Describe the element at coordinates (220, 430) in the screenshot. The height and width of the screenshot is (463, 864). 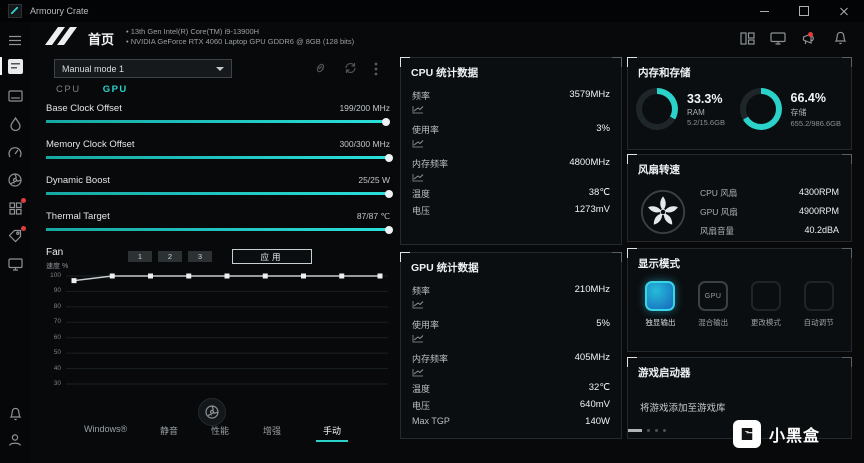
I see `tab-performance: 性能` at that location.